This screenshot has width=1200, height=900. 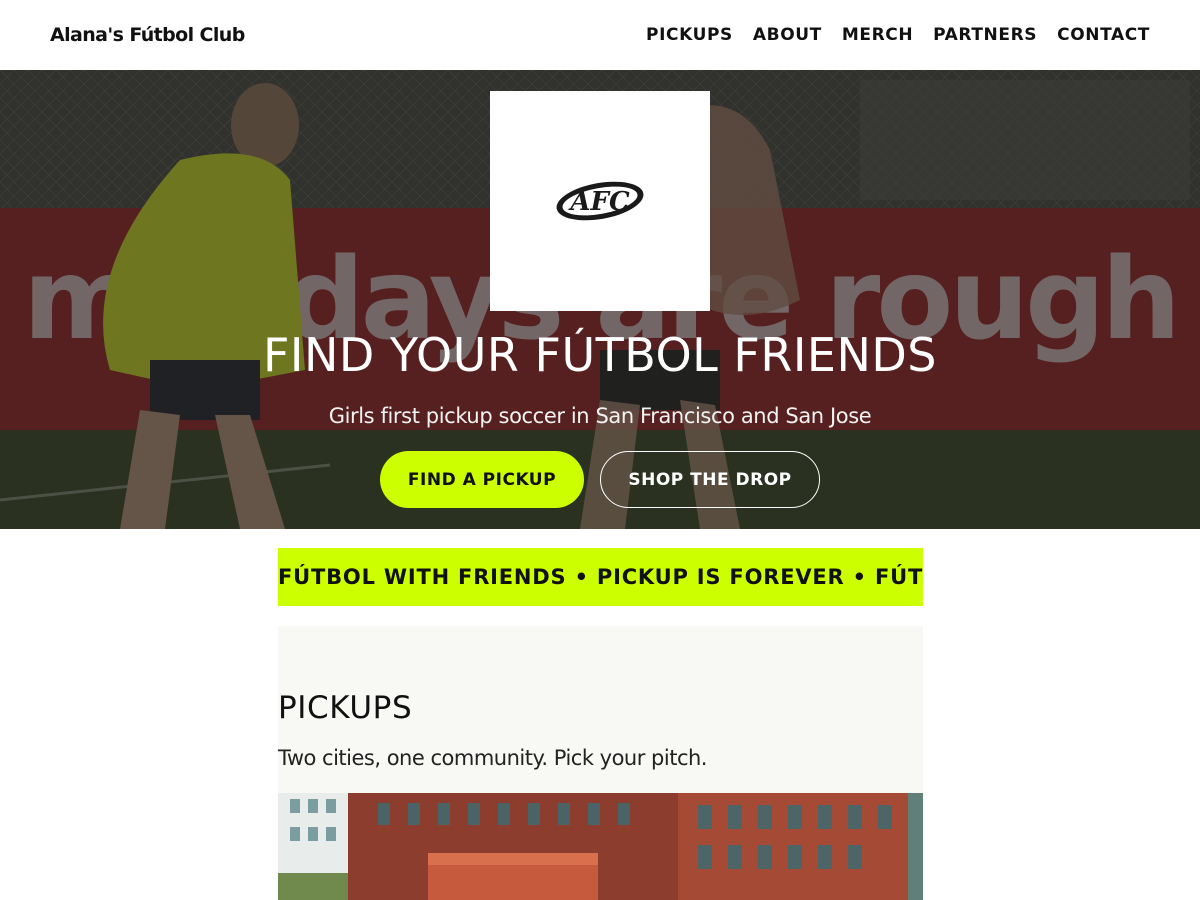 What do you see at coordinates (710, 479) in the screenshot?
I see `shop-the-drop-button: SHOP THE DROP` at bounding box center [710, 479].